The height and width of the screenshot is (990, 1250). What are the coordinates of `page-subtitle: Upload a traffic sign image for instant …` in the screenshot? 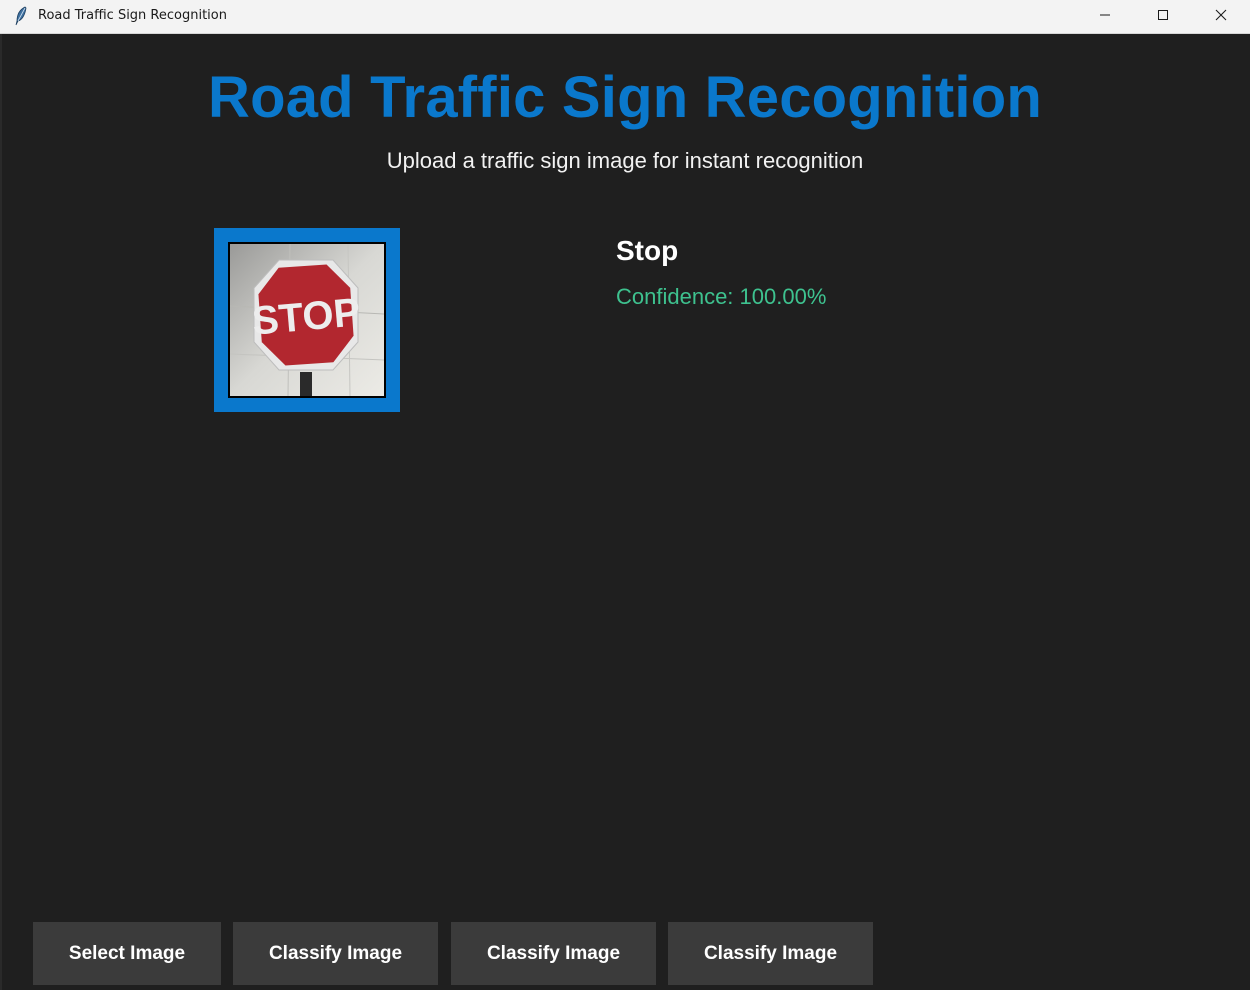 It's located at (625, 160).